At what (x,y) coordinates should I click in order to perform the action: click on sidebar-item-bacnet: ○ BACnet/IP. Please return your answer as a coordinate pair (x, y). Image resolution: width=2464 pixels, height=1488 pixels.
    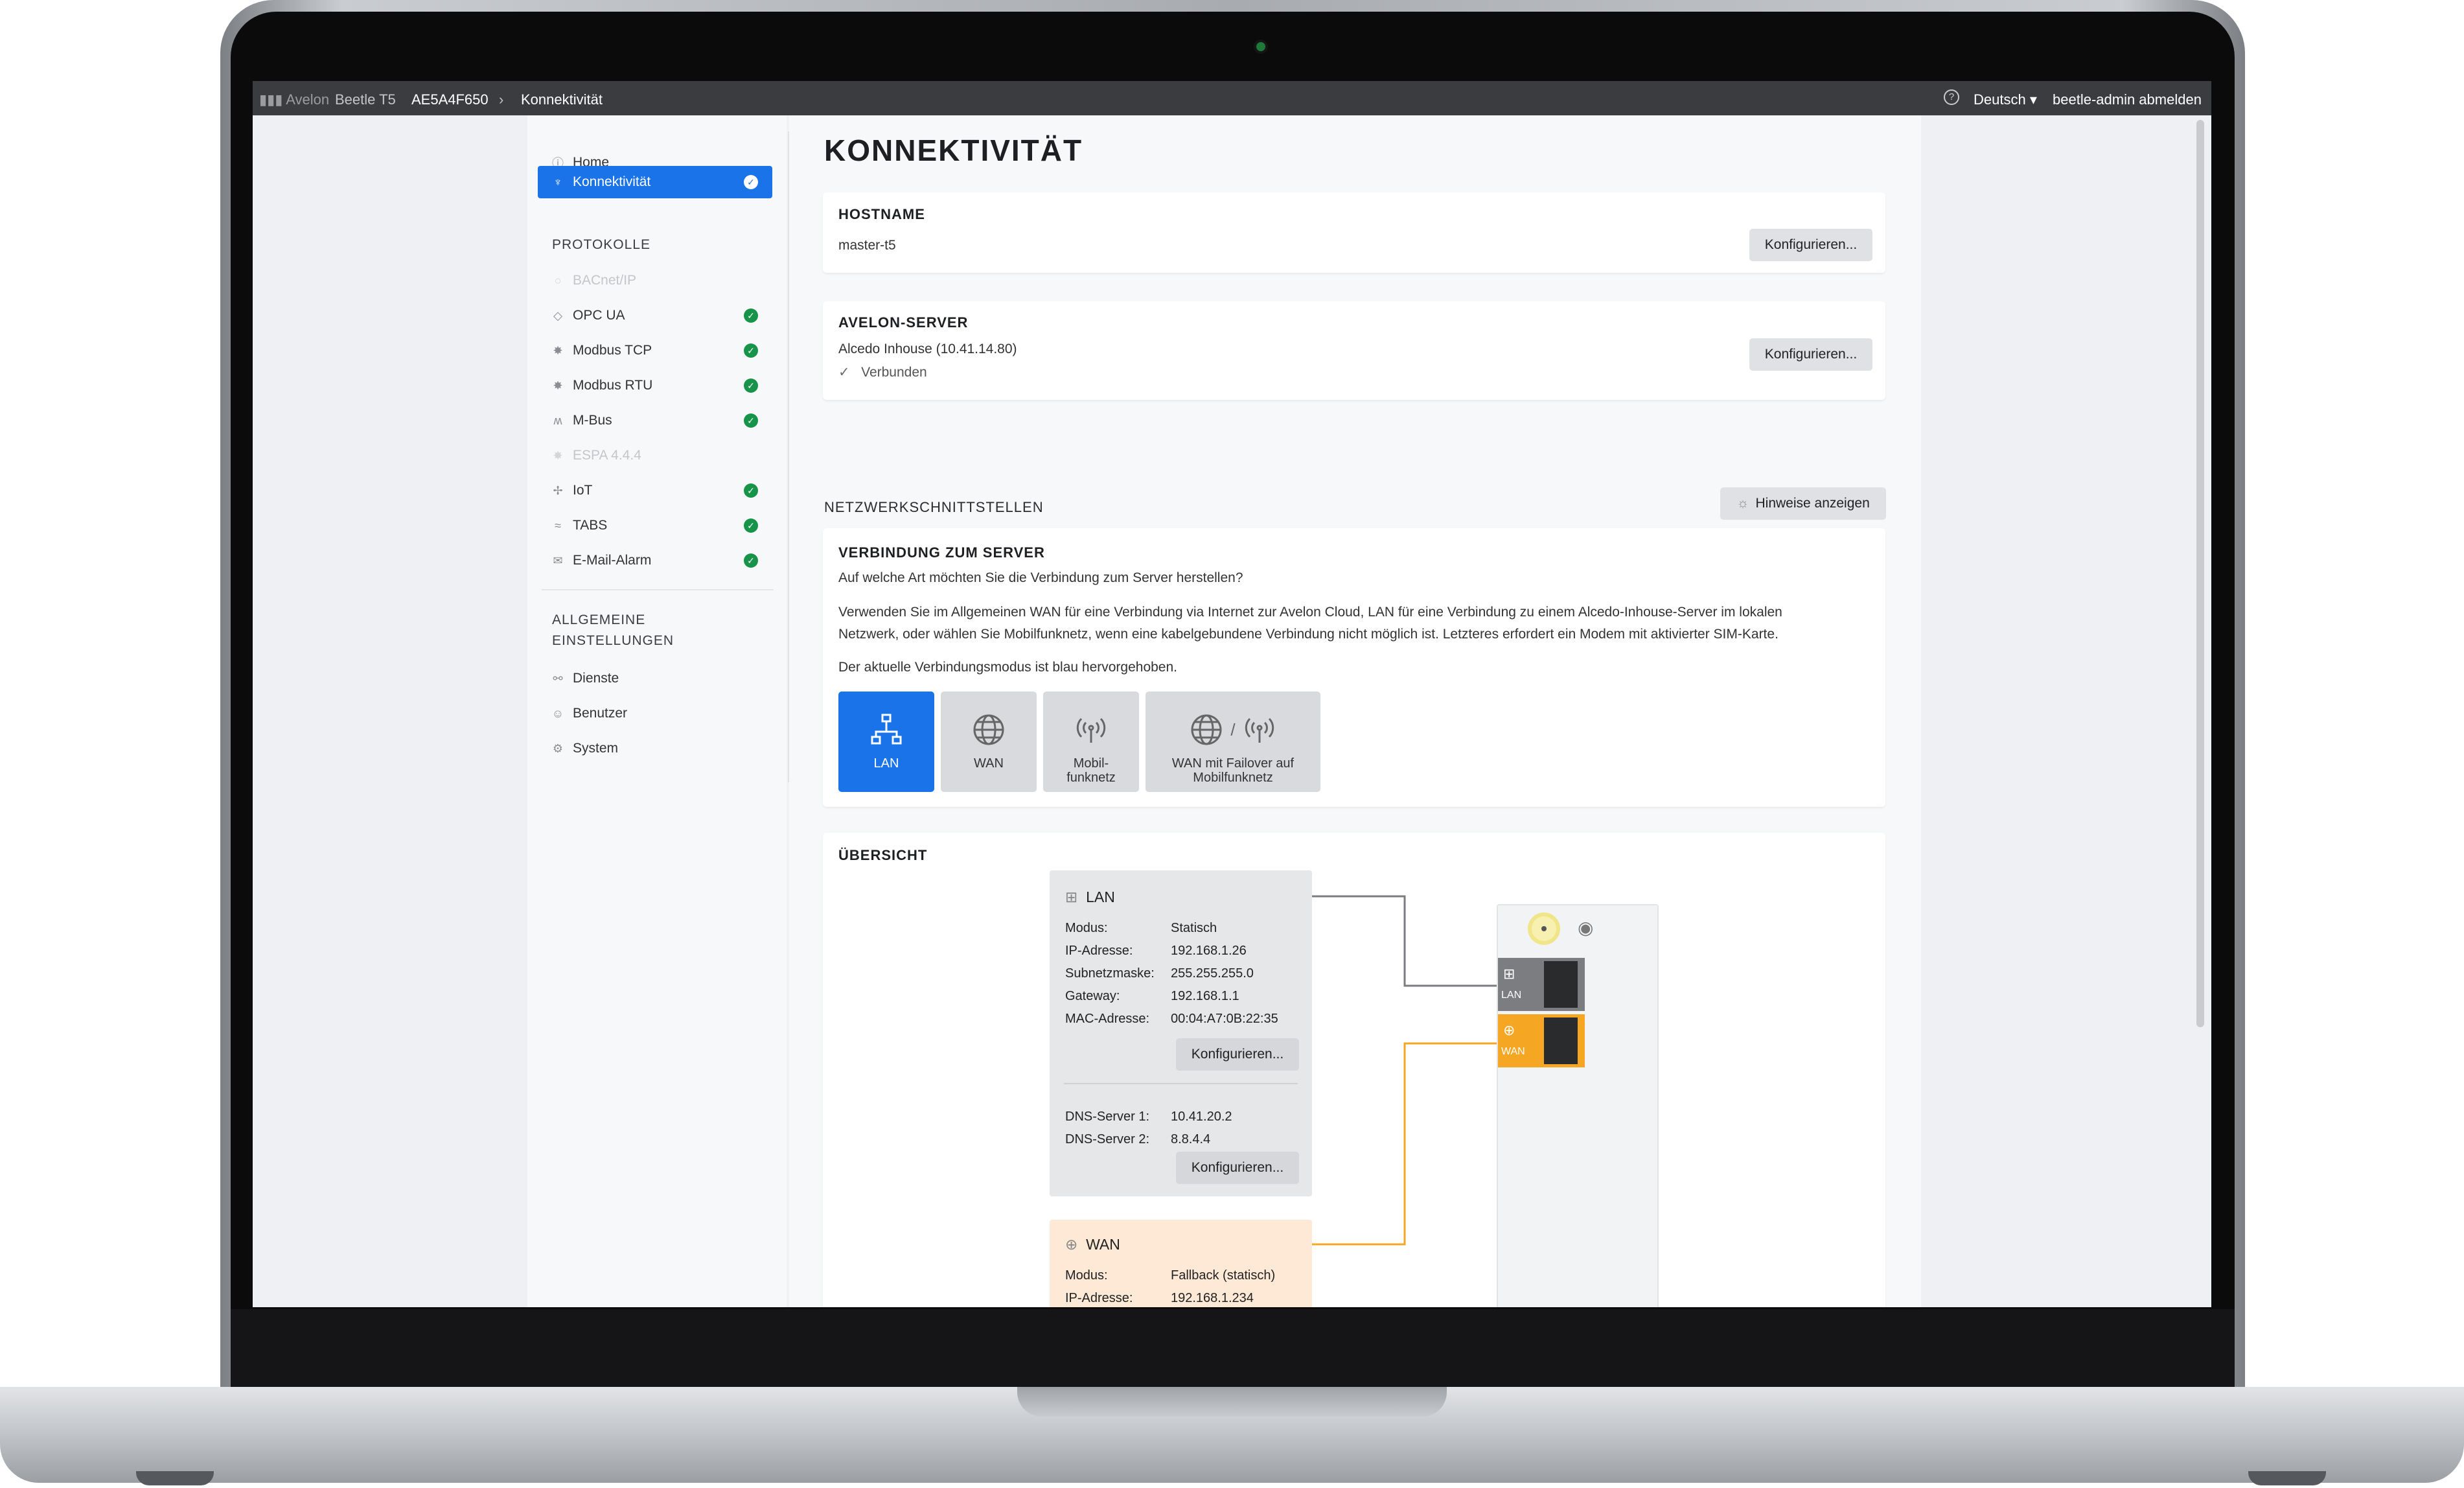
    Looking at the image, I should click on (655, 280).